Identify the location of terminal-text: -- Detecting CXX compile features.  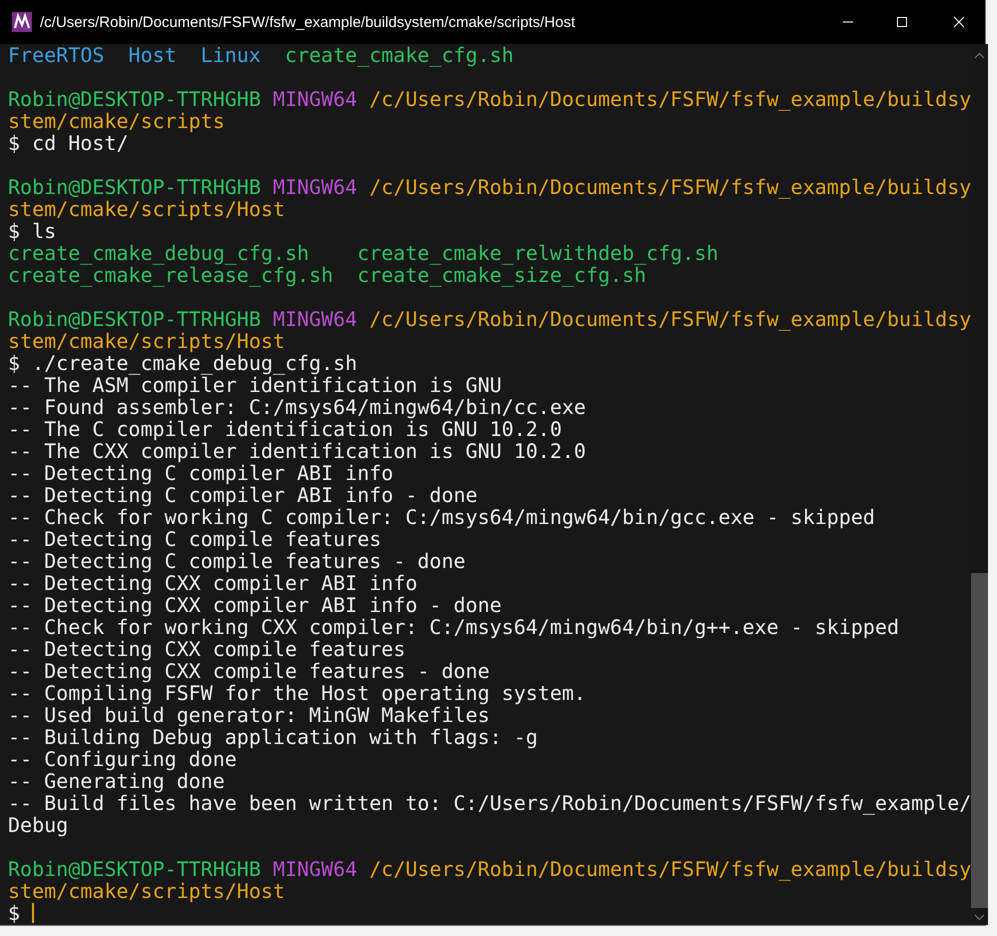
(207, 649).